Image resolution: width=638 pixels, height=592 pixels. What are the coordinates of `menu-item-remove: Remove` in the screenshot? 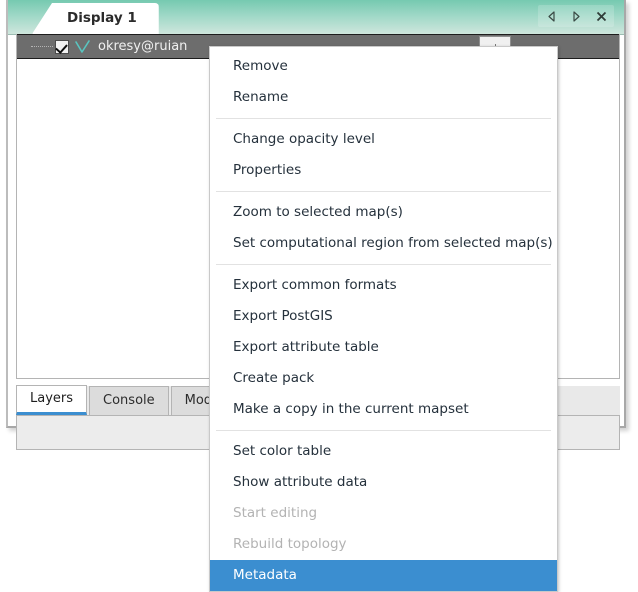 It's located at (383, 66).